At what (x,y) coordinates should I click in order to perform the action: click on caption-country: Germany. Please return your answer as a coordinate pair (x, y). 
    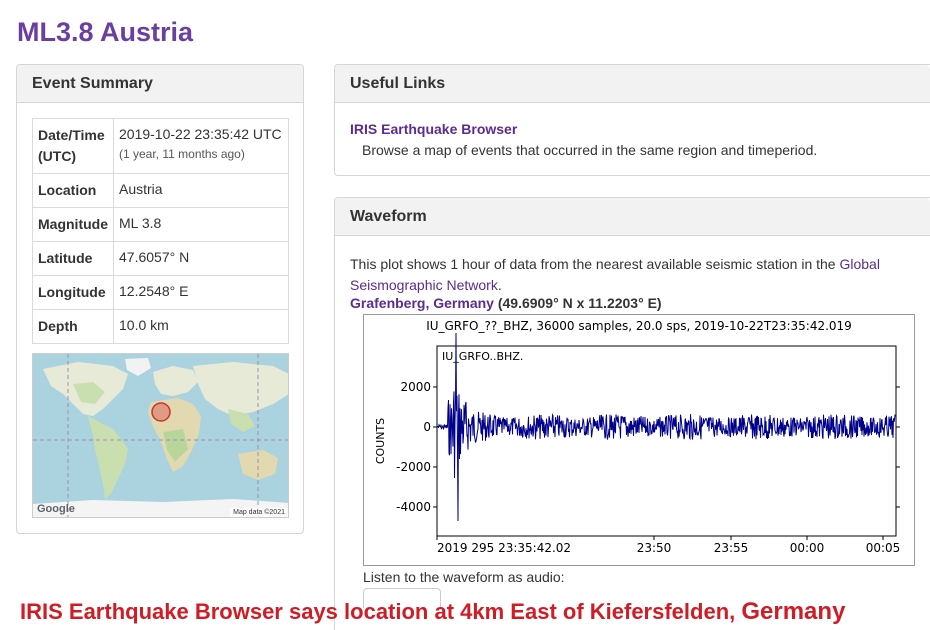
    Looking at the image, I should click on (793, 611).